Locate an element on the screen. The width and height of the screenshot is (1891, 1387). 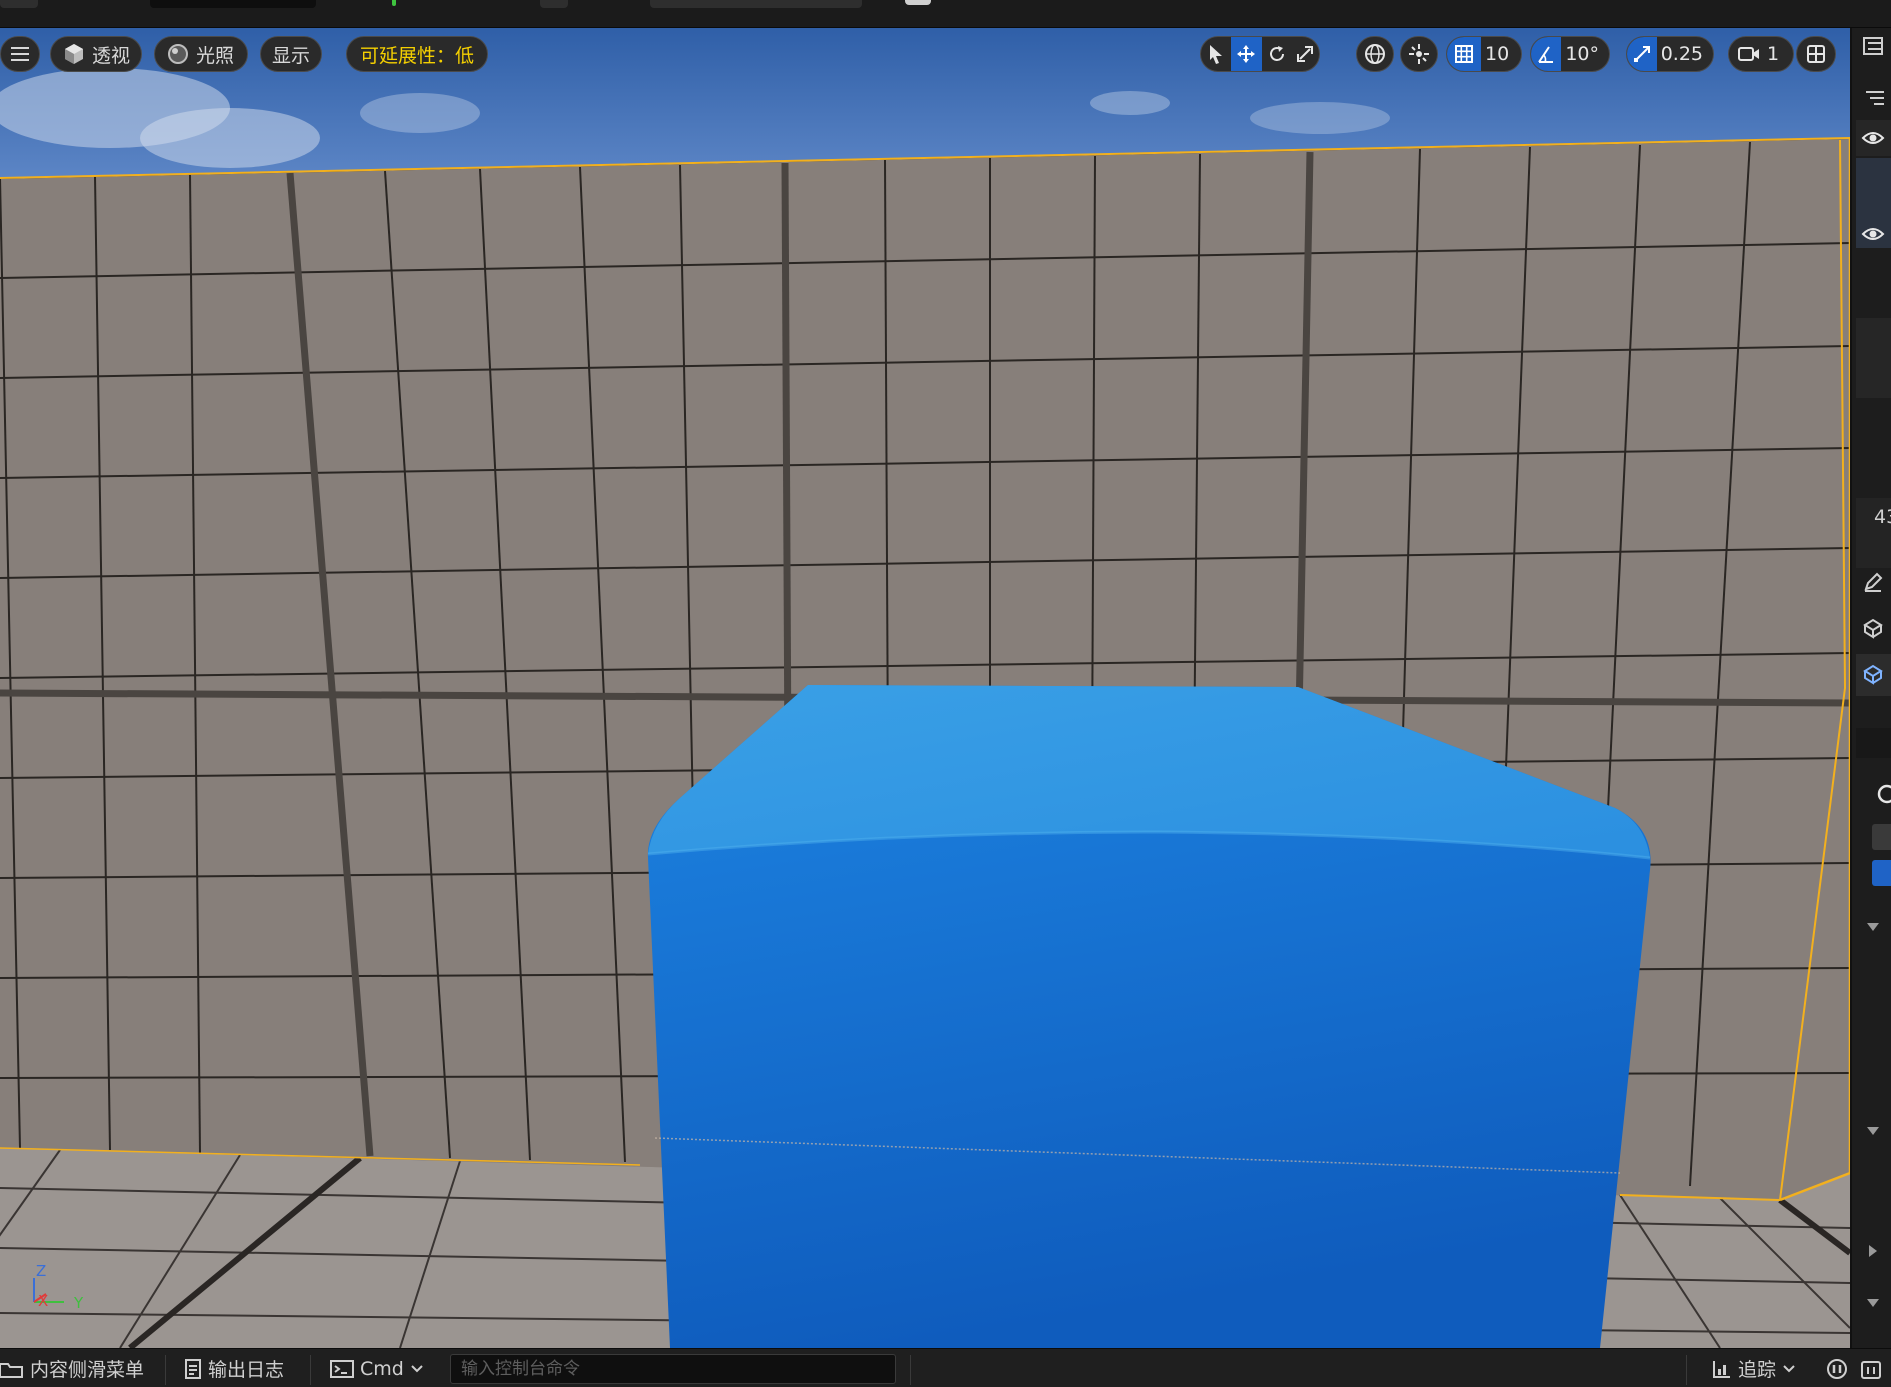
show-flags-button: 显示 is located at coordinates (291, 54).